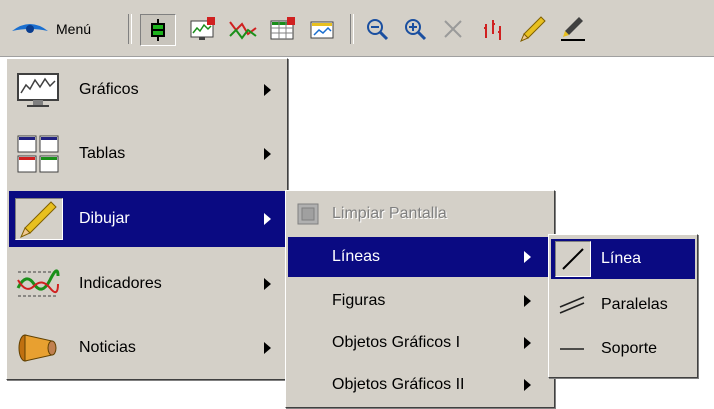 The width and height of the screenshot is (714, 409). Describe the element at coordinates (120, 283) in the screenshot. I see `menu-item-label: Indicadores` at that location.